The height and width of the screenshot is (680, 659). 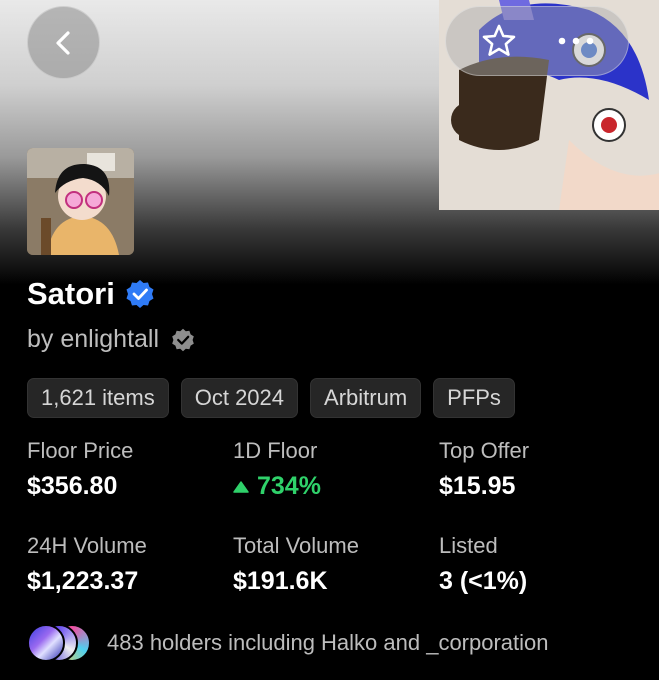 I want to click on more-button, so click(x=576, y=41).